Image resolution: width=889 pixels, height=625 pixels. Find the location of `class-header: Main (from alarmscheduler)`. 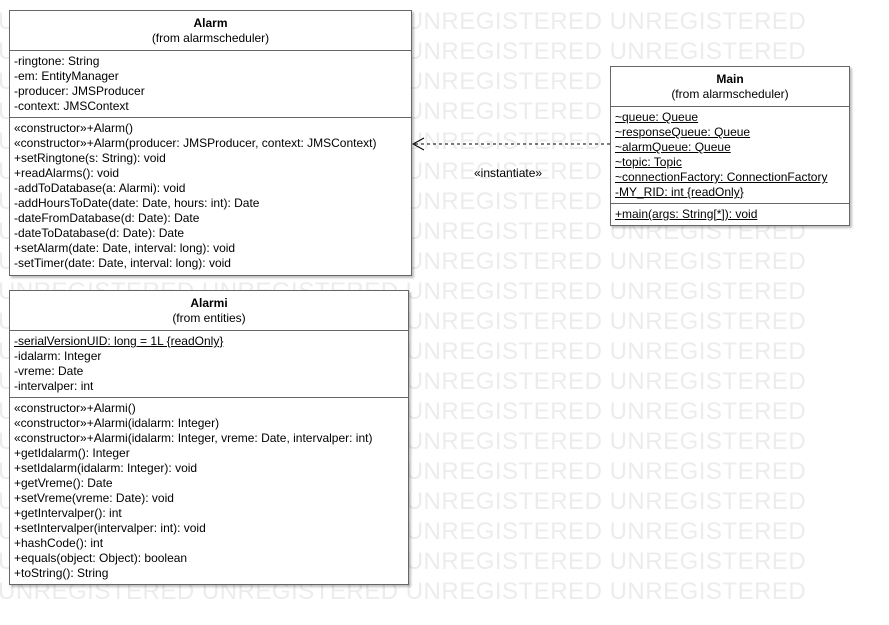

class-header: Main (from alarmscheduler) is located at coordinates (730, 87).